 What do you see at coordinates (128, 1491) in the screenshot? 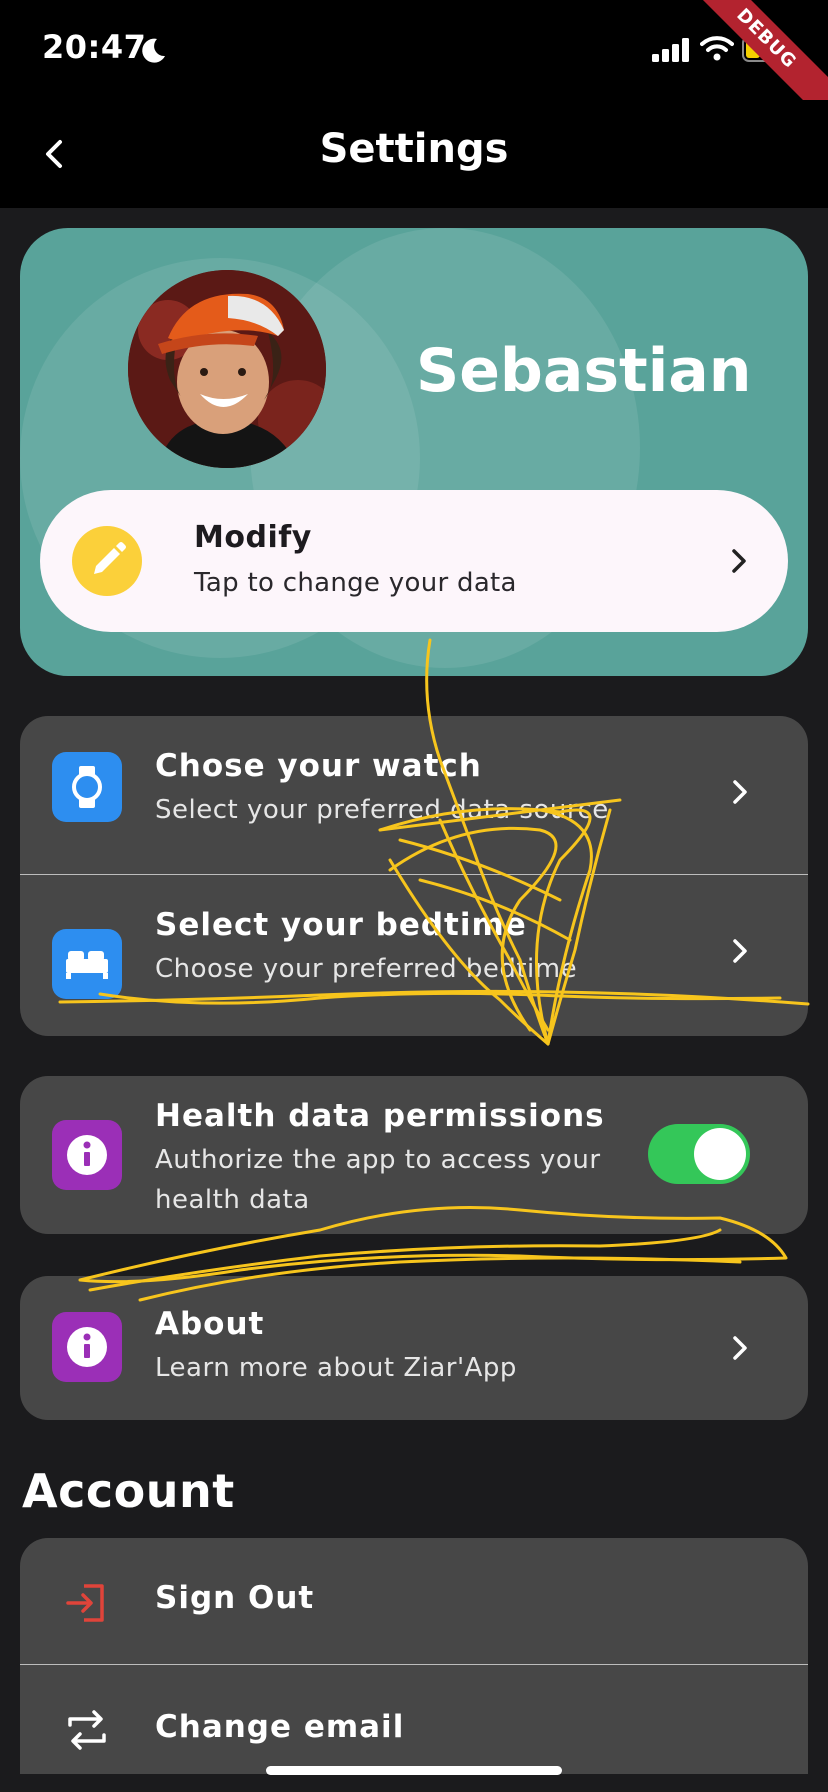
I see `account-section-title: Account` at bounding box center [128, 1491].